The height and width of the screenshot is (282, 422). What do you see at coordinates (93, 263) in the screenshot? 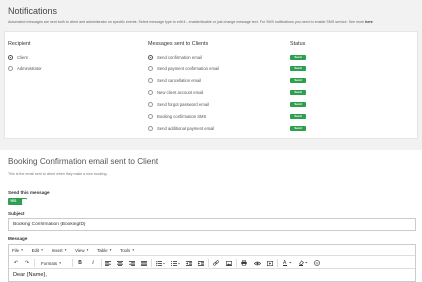
I see `italic-icon: I` at bounding box center [93, 263].